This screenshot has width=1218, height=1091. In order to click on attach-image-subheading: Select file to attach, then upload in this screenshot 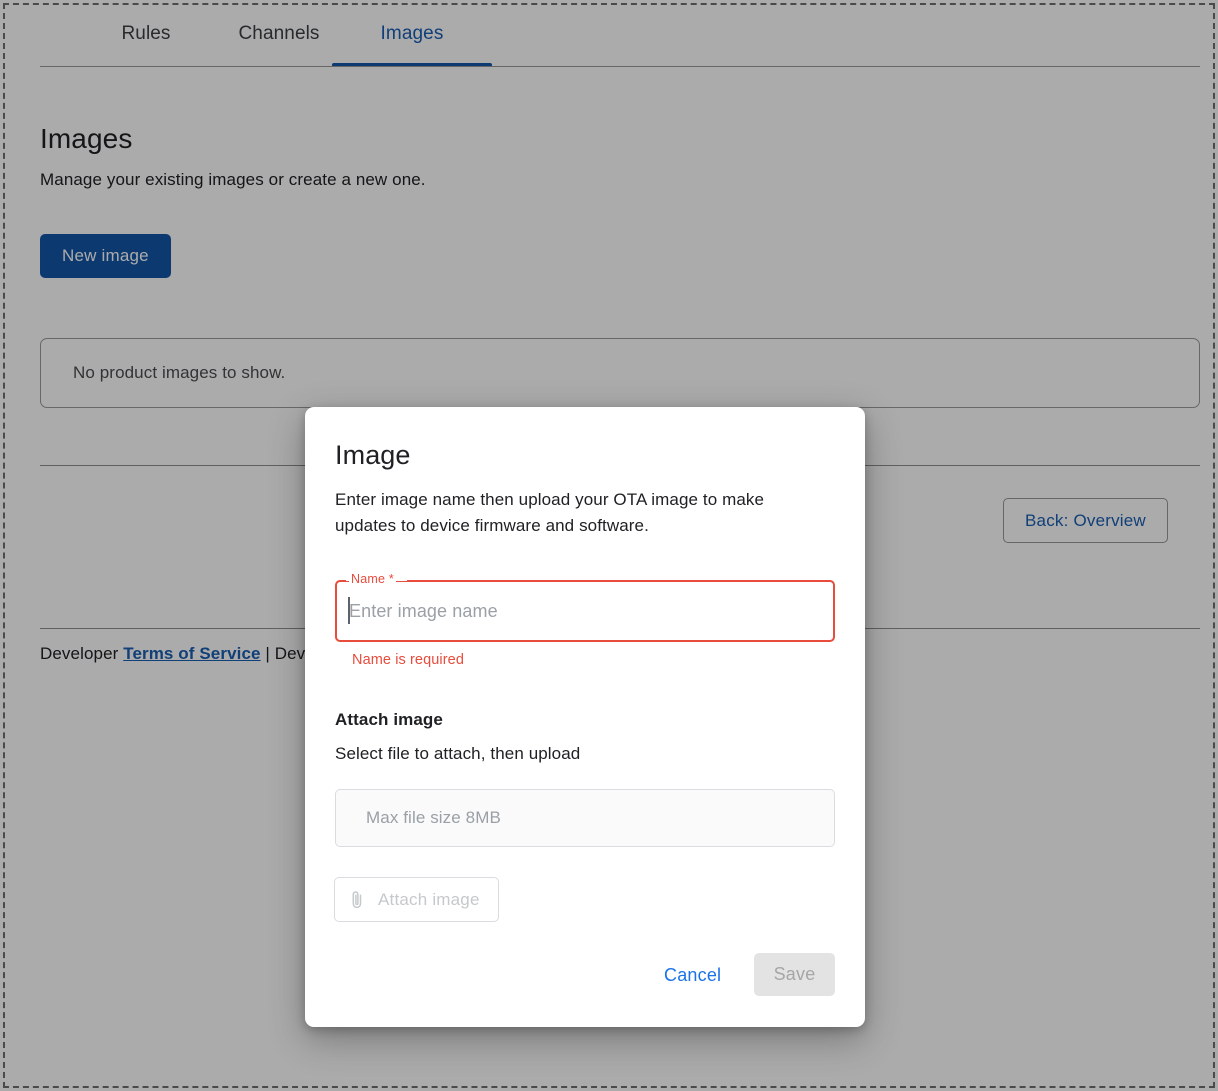, I will do `click(458, 753)`.